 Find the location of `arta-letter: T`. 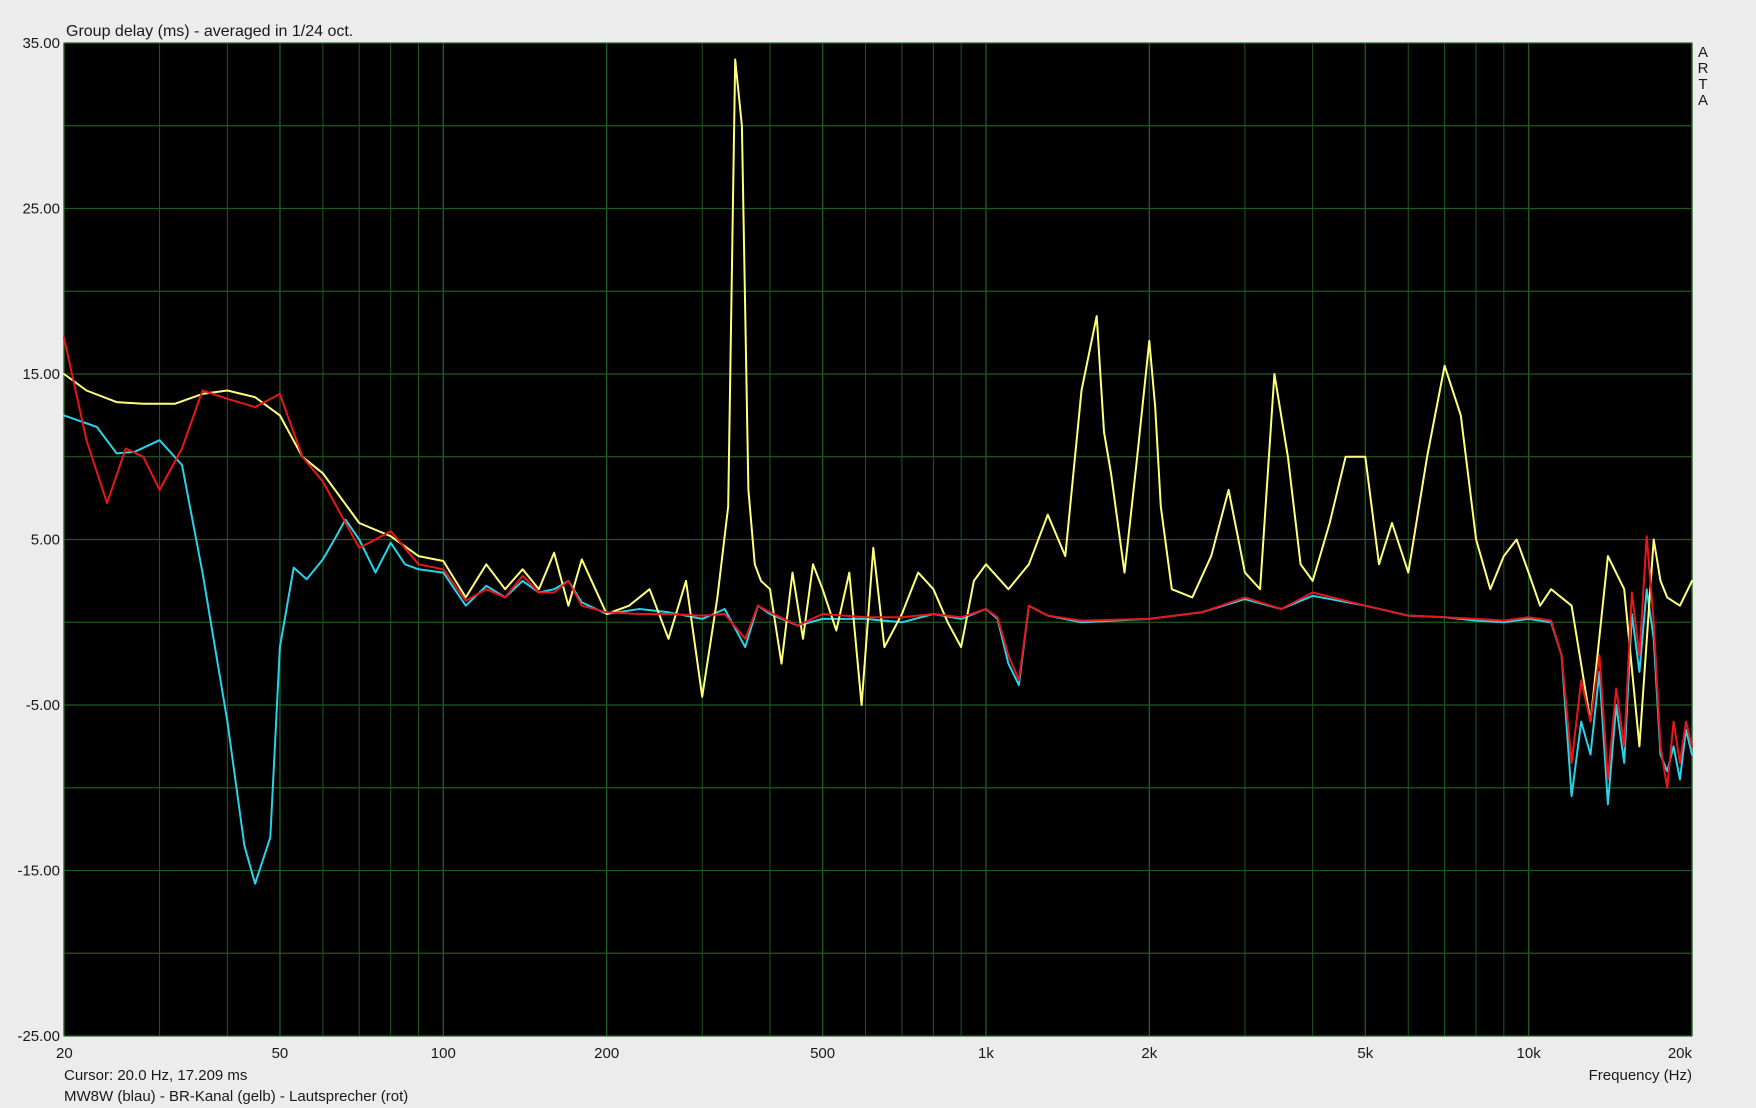

arta-letter: T is located at coordinates (1702, 84).